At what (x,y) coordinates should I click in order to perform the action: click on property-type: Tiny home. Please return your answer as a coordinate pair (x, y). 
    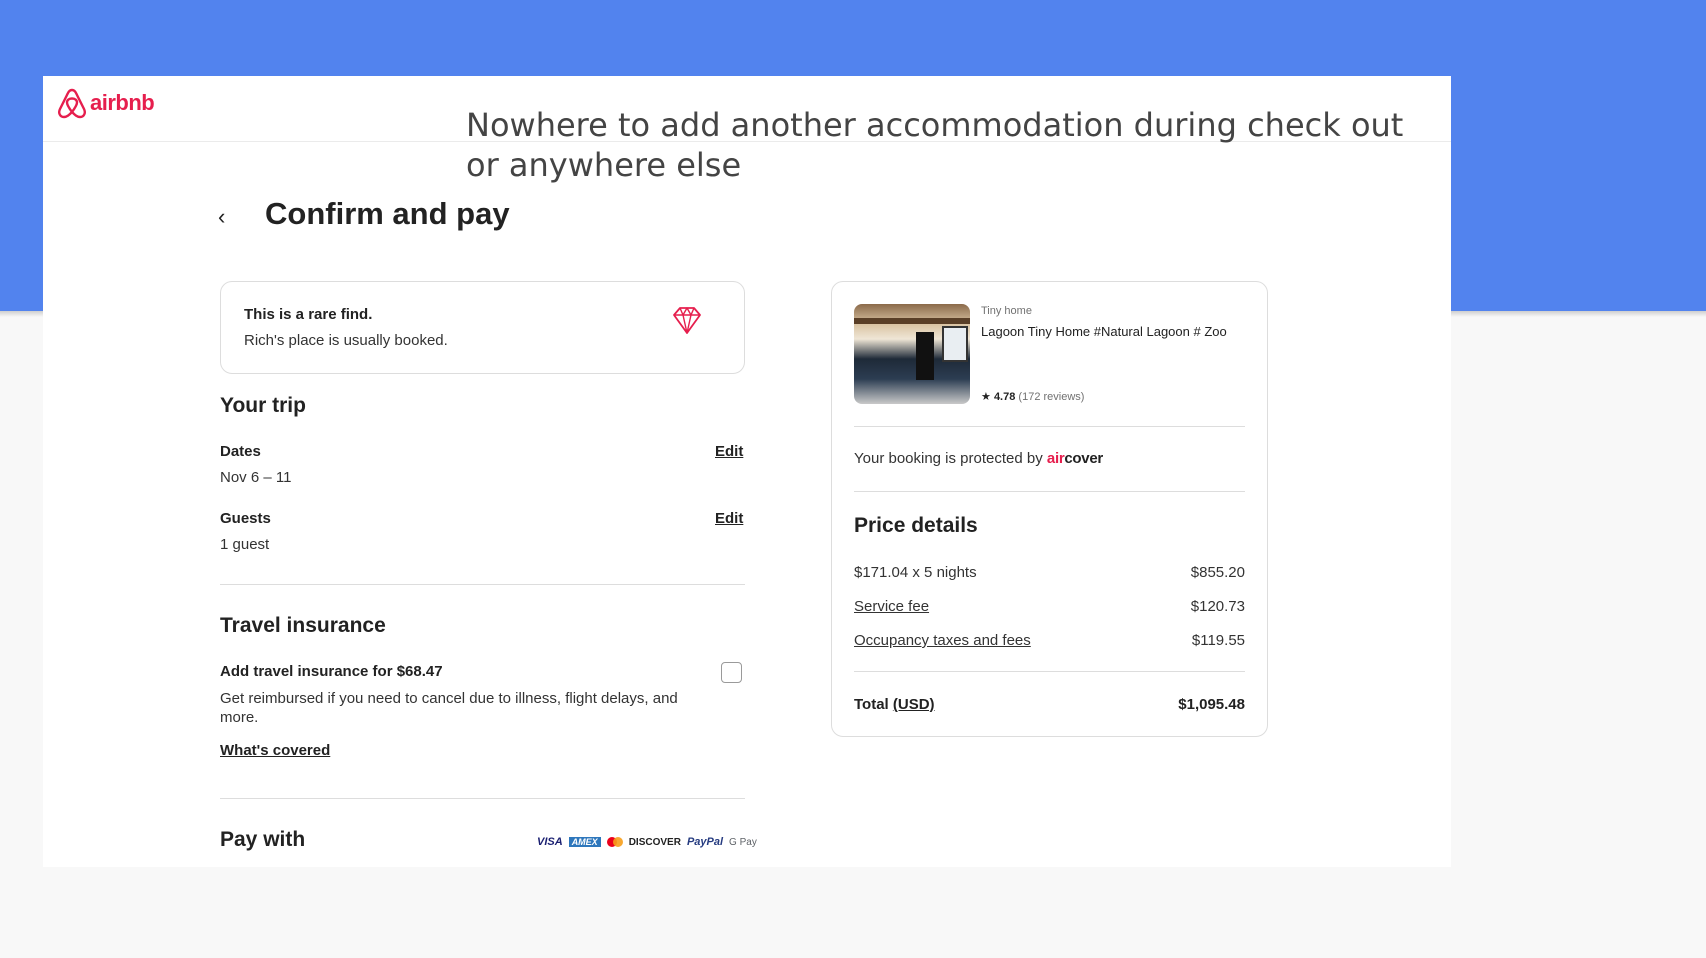
    Looking at the image, I should click on (1006, 311).